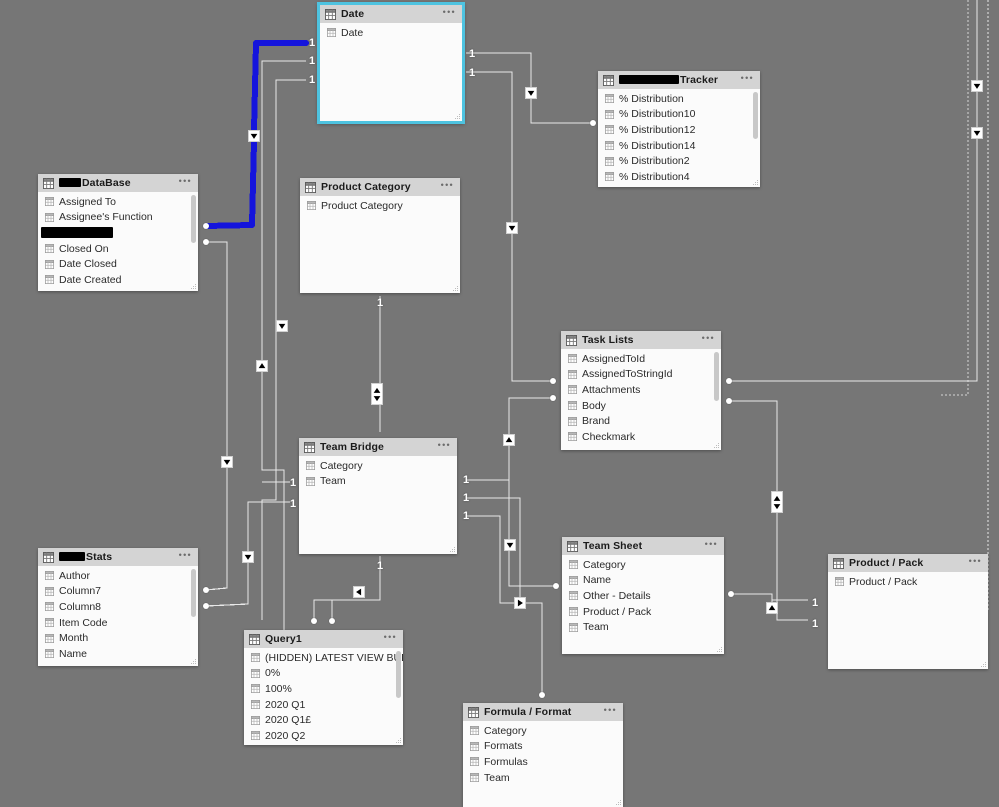 This screenshot has width=999, height=807. I want to click on field-row: Product Category, so click(380, 206).